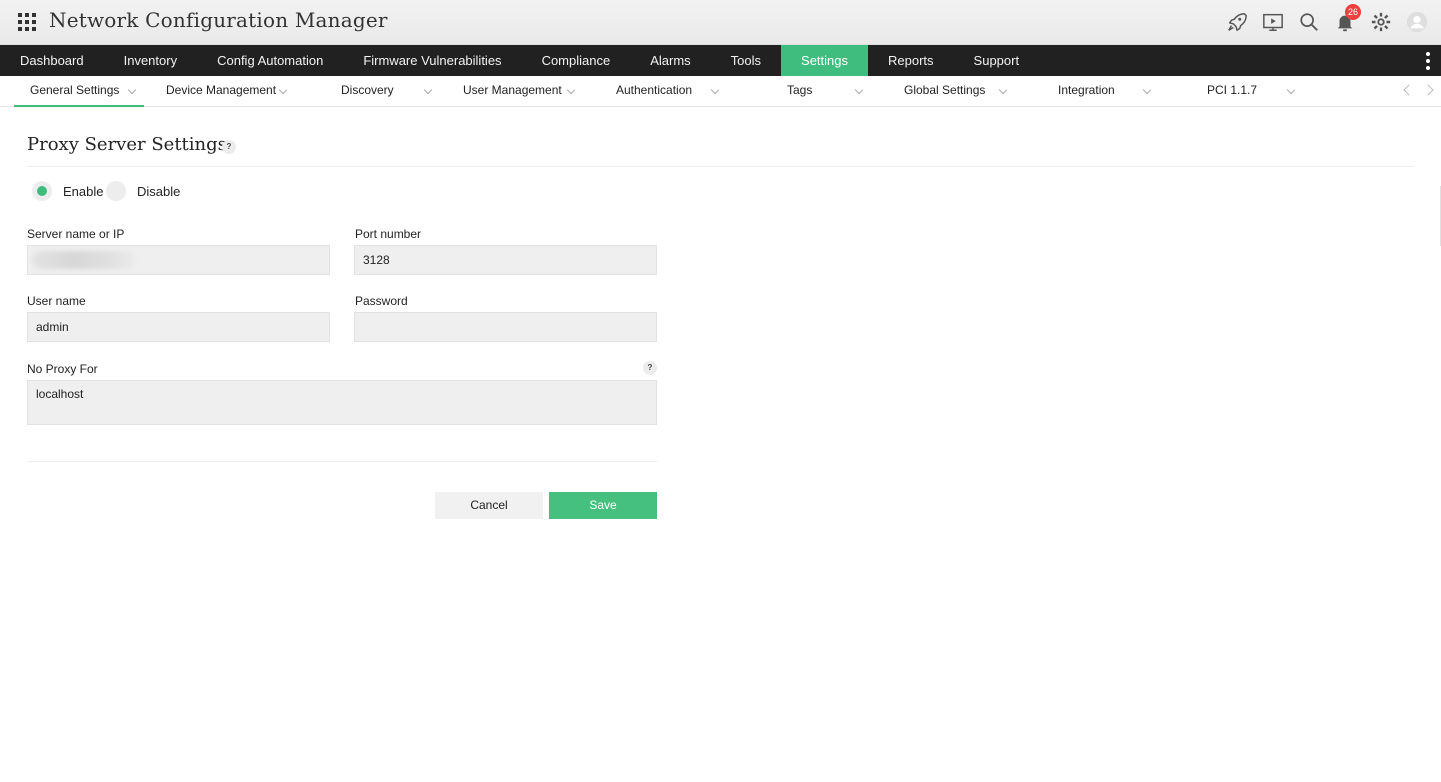 This screenshot has height=782, width=1441. What do you see at coordinates (505, 327) in the screenshot?
I see `password-input` at bounding box center [505, 327].